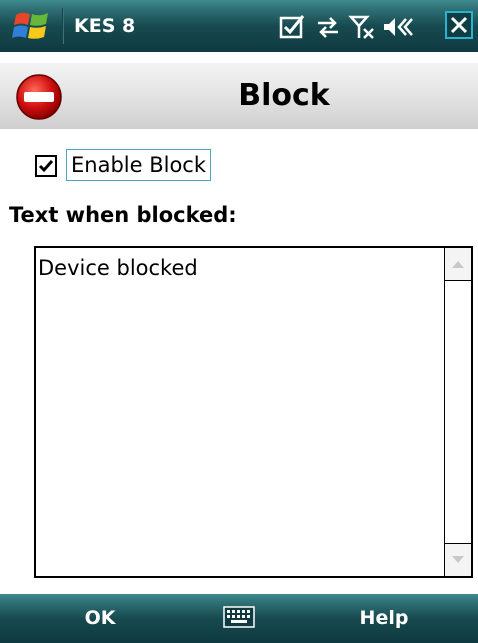 Image resolution: width=478 pixels, height=643 pixels. Describe the element at coordinates (292, 27) in the screenshot. I see `tasks-check-icon` at that location.